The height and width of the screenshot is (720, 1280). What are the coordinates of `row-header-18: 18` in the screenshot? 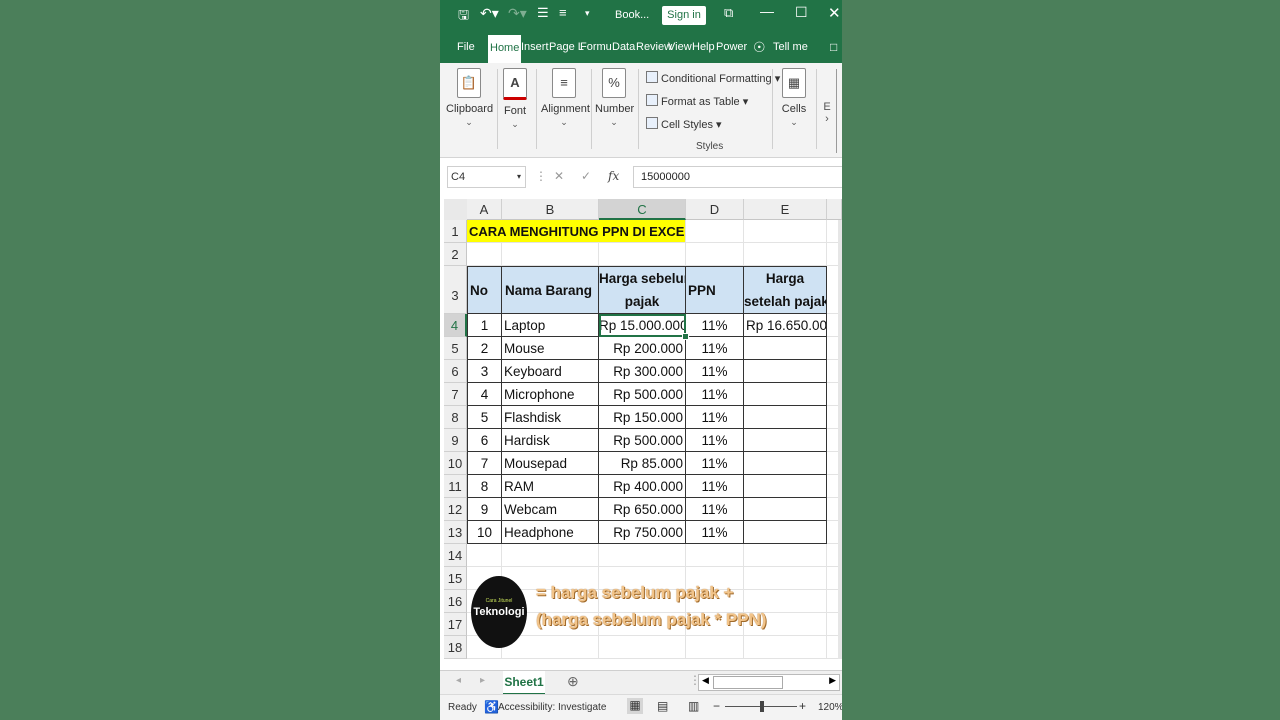 It's located at (455, 647).